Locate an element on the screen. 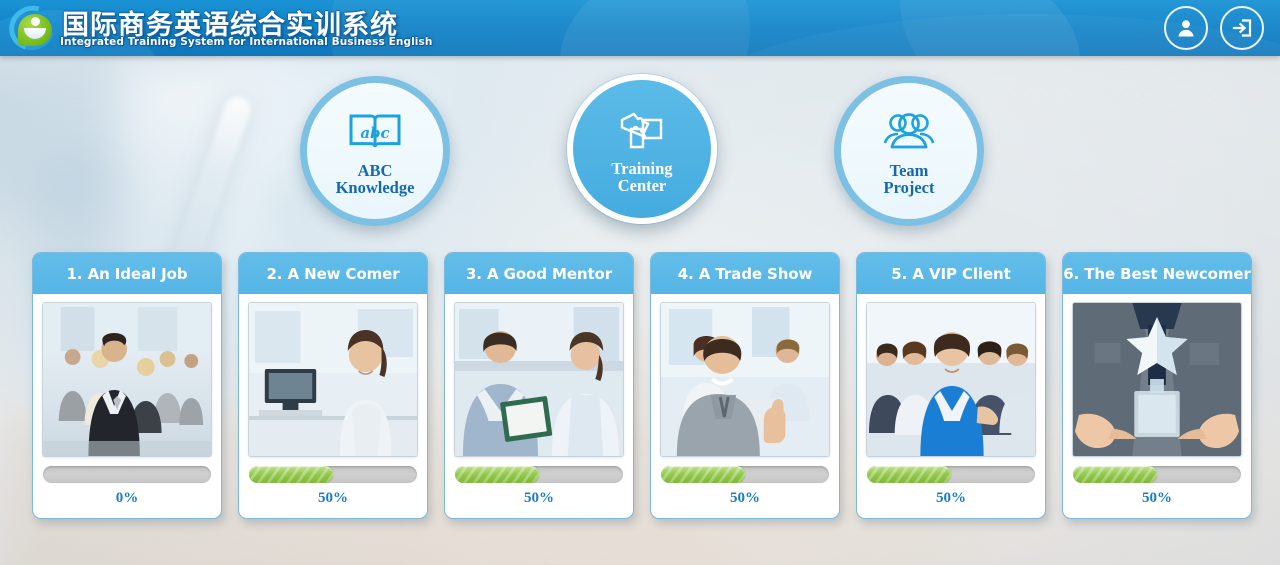 The height and width of the screenshot is (565, 1280). header-actions is located at coordinates (1214, 28).